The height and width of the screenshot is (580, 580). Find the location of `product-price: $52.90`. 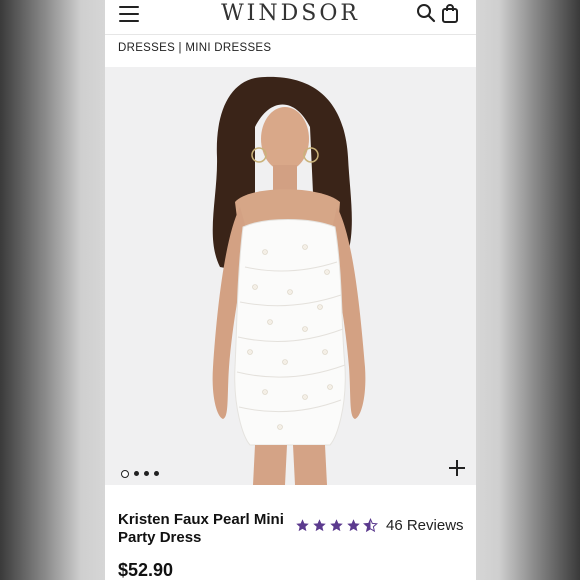

product-price: $52.90 is located at coordinates (146, 570).